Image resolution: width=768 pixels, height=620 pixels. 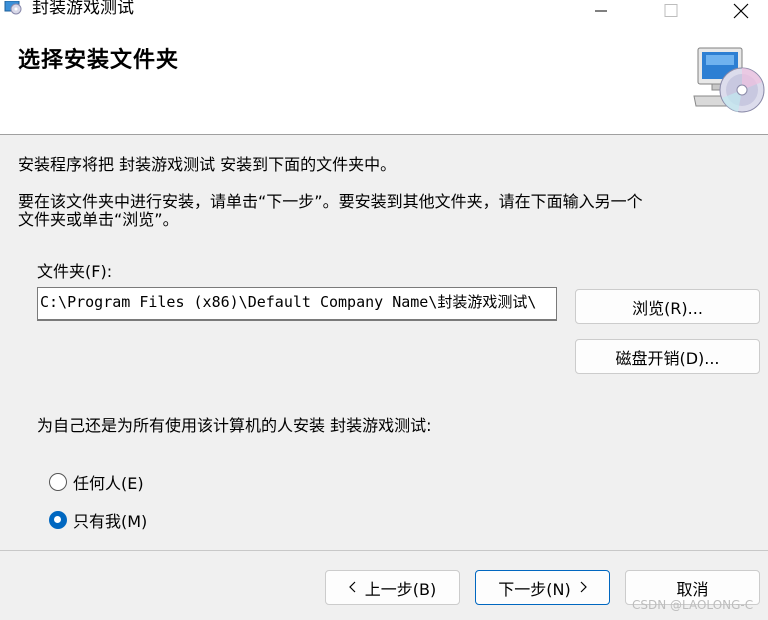 What do you see at coordinates (108, 483) in the screenshot?
I see `radio-everyone-label: 任何人(E)` at bounding box center [108, 483].